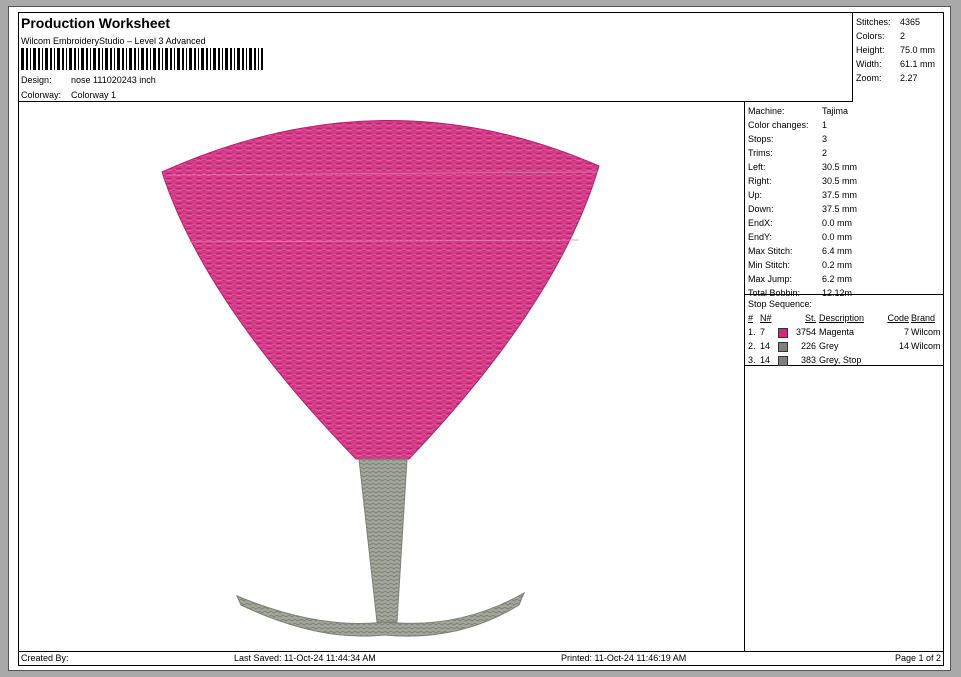 This screenshot has height=677, width=961. I want to click on stat-row: Colors: 2, so click(899, 36).